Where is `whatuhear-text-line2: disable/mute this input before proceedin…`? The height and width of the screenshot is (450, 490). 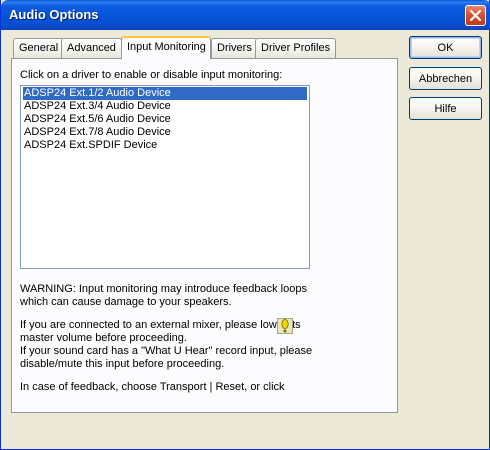 whatuhear-text-line2: disable/mute this input before proceedin… is located at coordinates (122, 364).